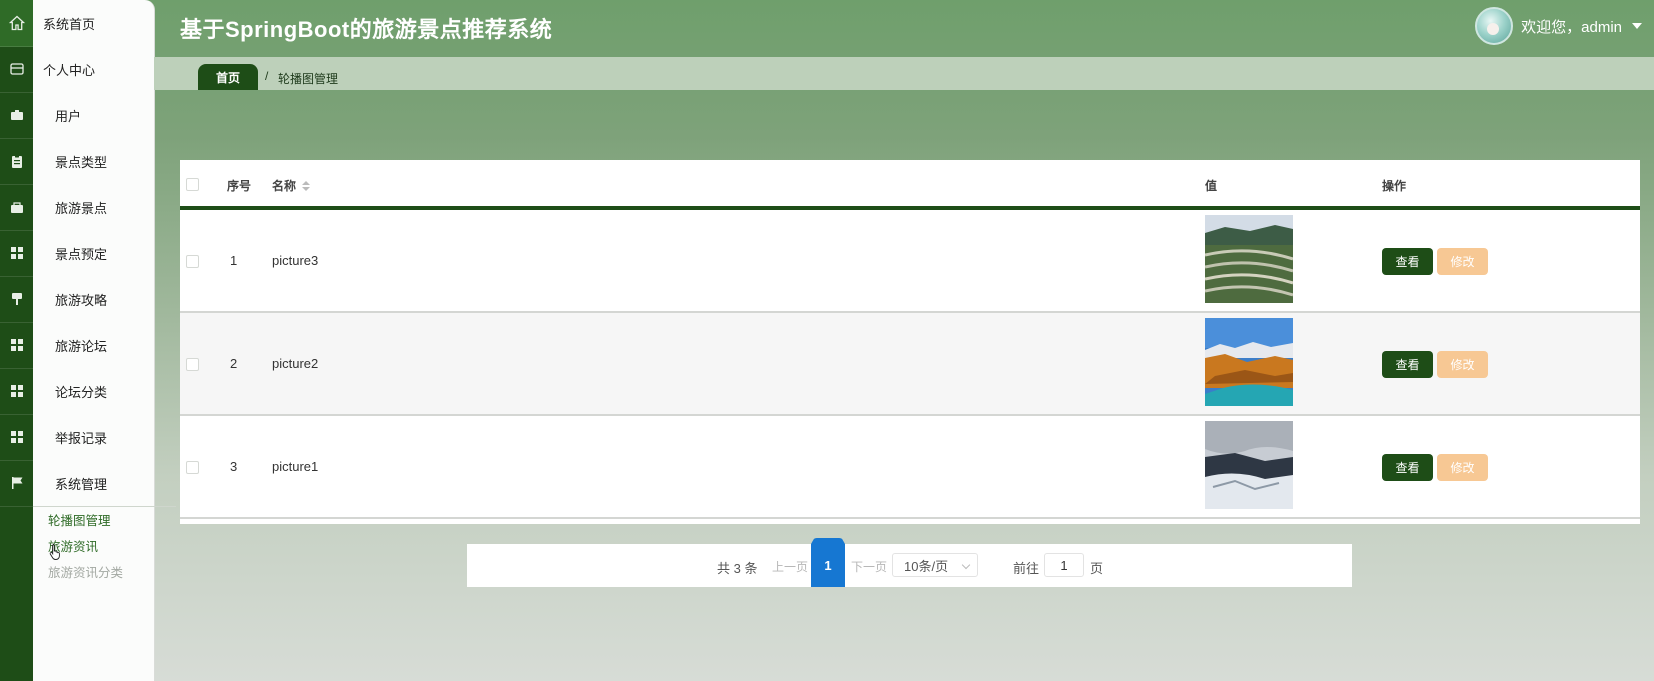 The image size is (1654, 681). What do you see at coordinates (1211, 186) in the screenshot?
I see `column-value: 值` at bounding box center [1211, 186].